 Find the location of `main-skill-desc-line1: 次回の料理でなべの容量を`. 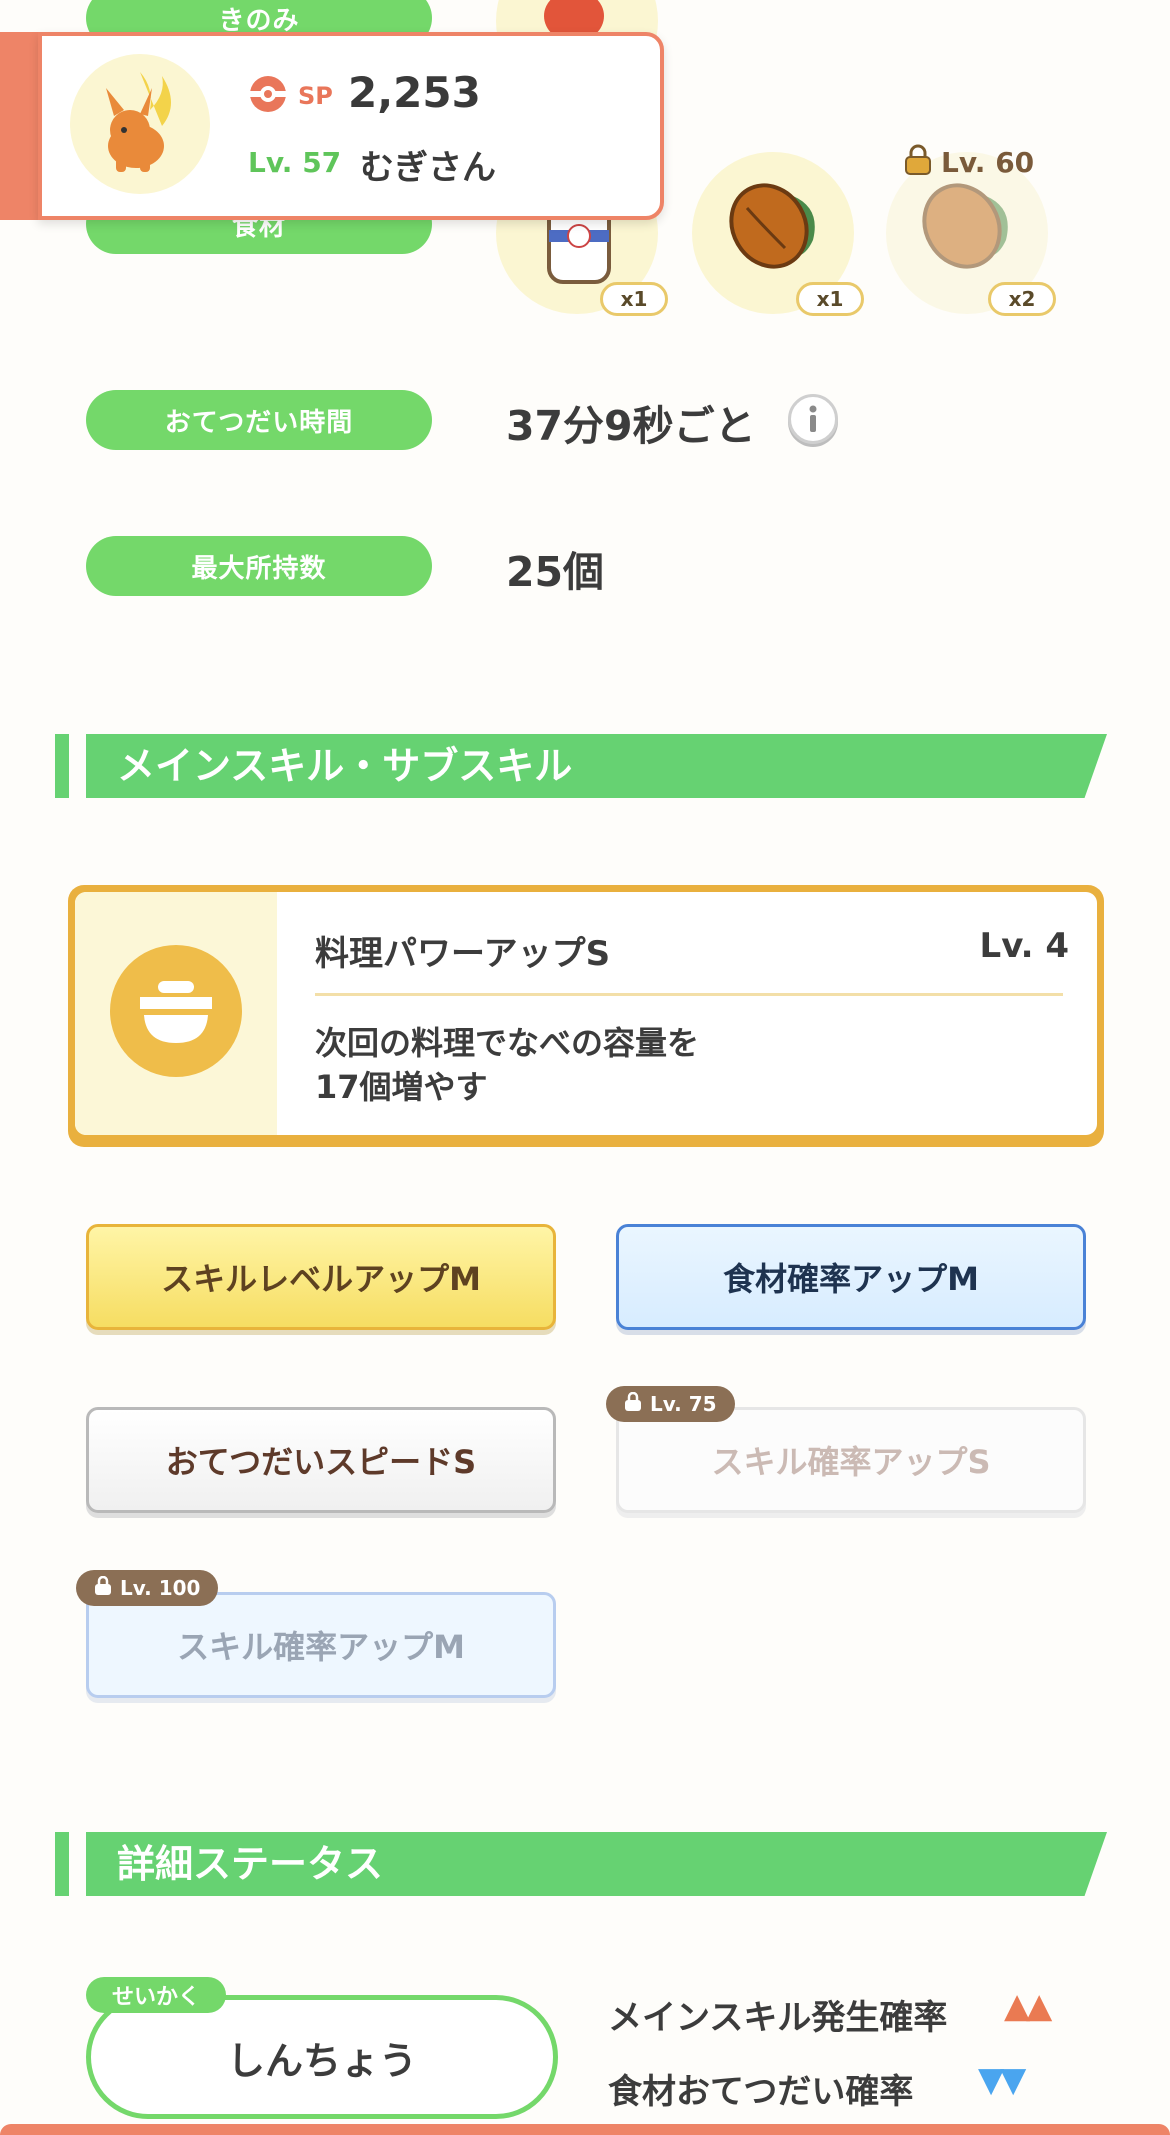

main-skill-desc-line1: 次回の料理でなべの容量を is located at coordinates (507, 1043).